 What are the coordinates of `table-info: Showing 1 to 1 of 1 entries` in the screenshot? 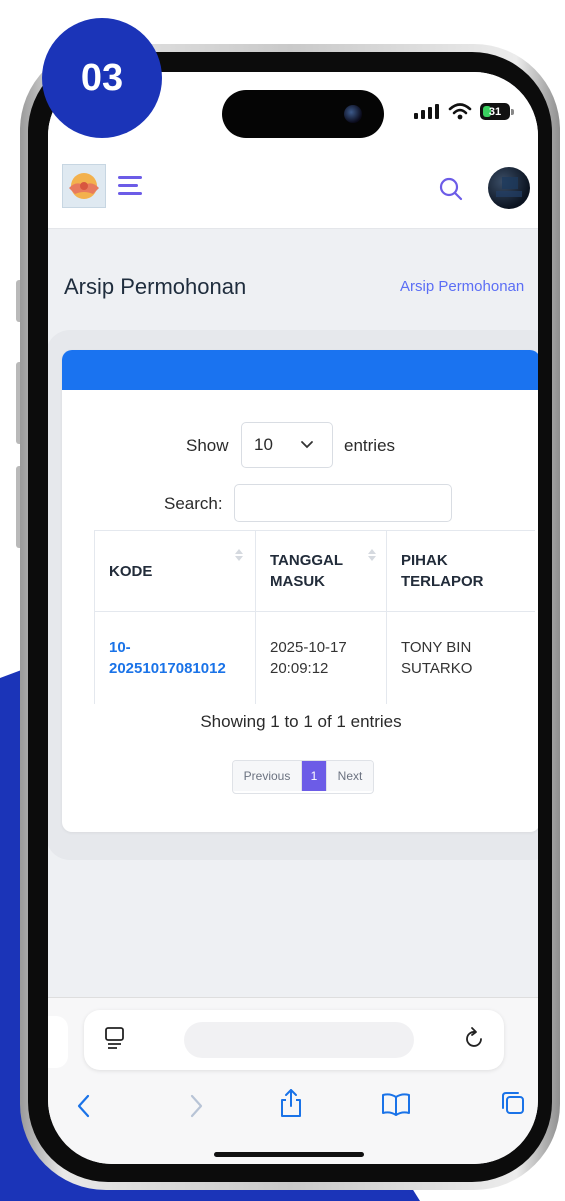 It's located at (301, 721).